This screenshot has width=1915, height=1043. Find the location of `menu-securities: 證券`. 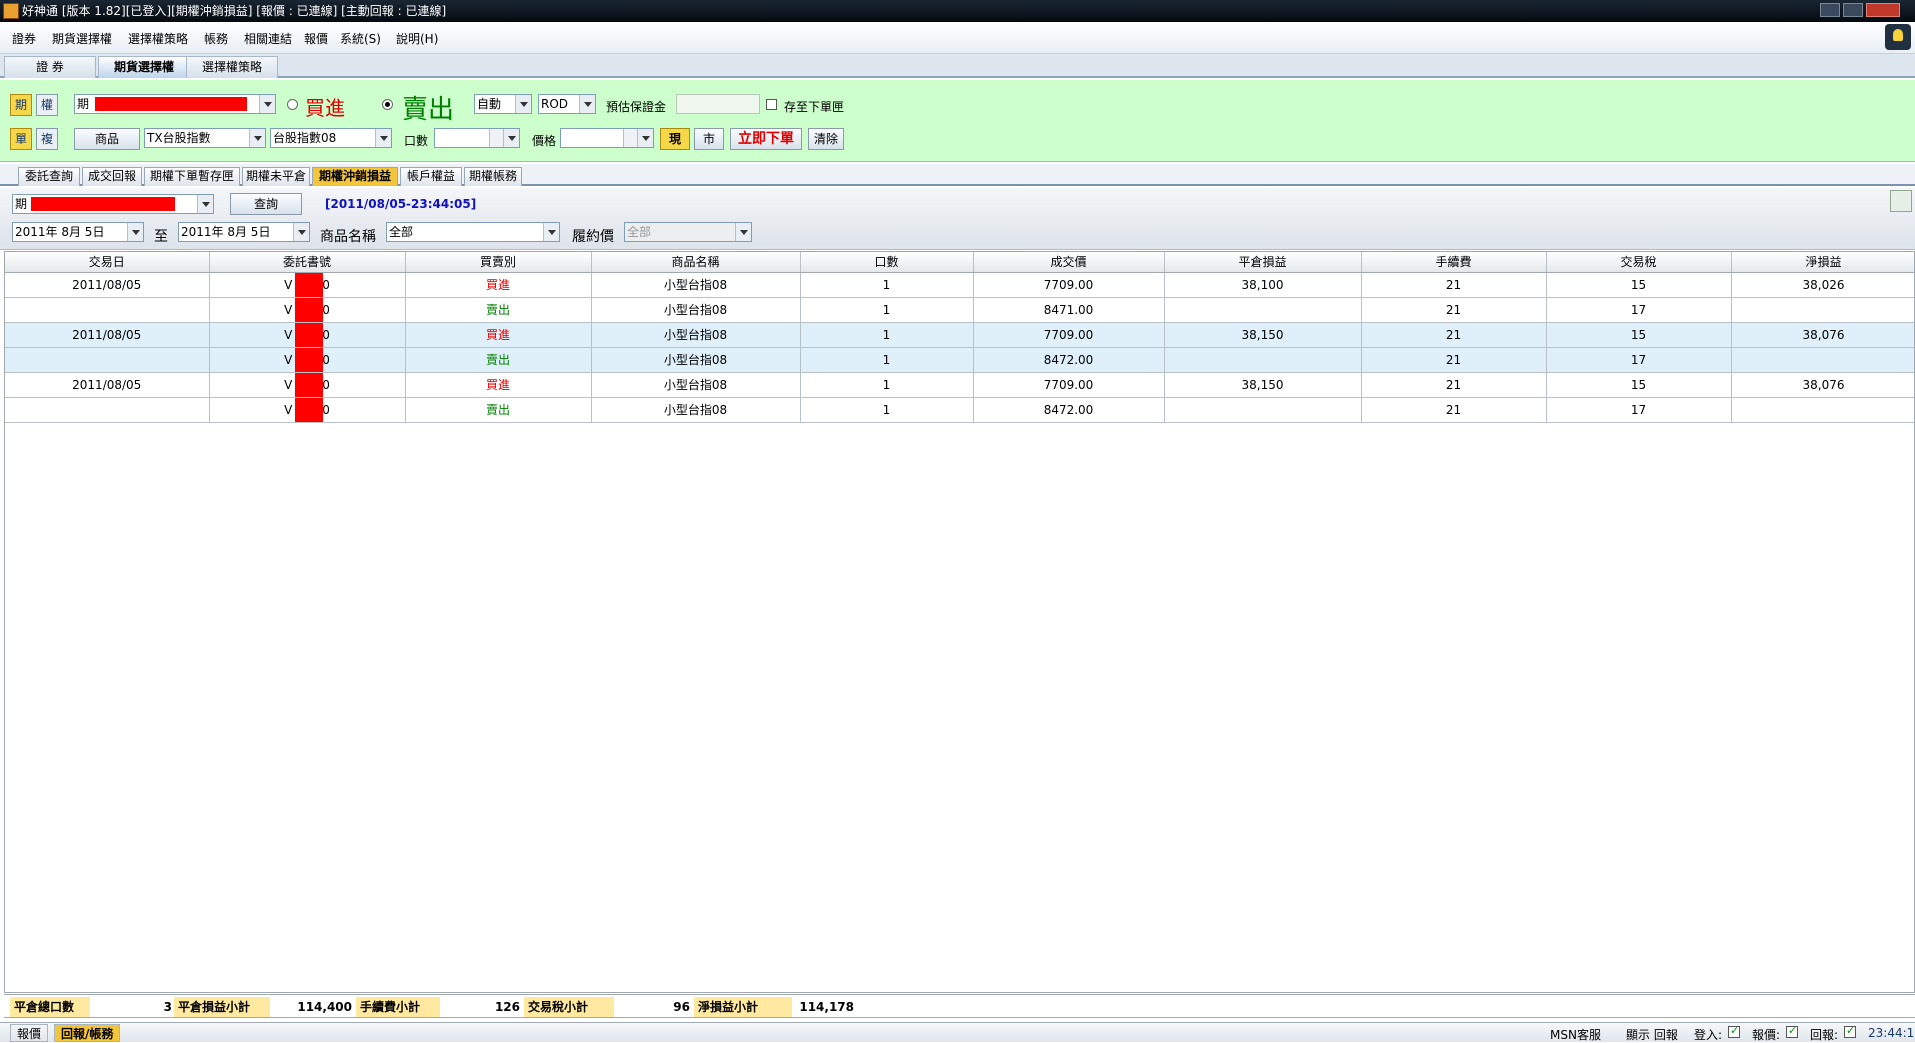

menu-securities: 證券 is located at coordinates (24, 38).